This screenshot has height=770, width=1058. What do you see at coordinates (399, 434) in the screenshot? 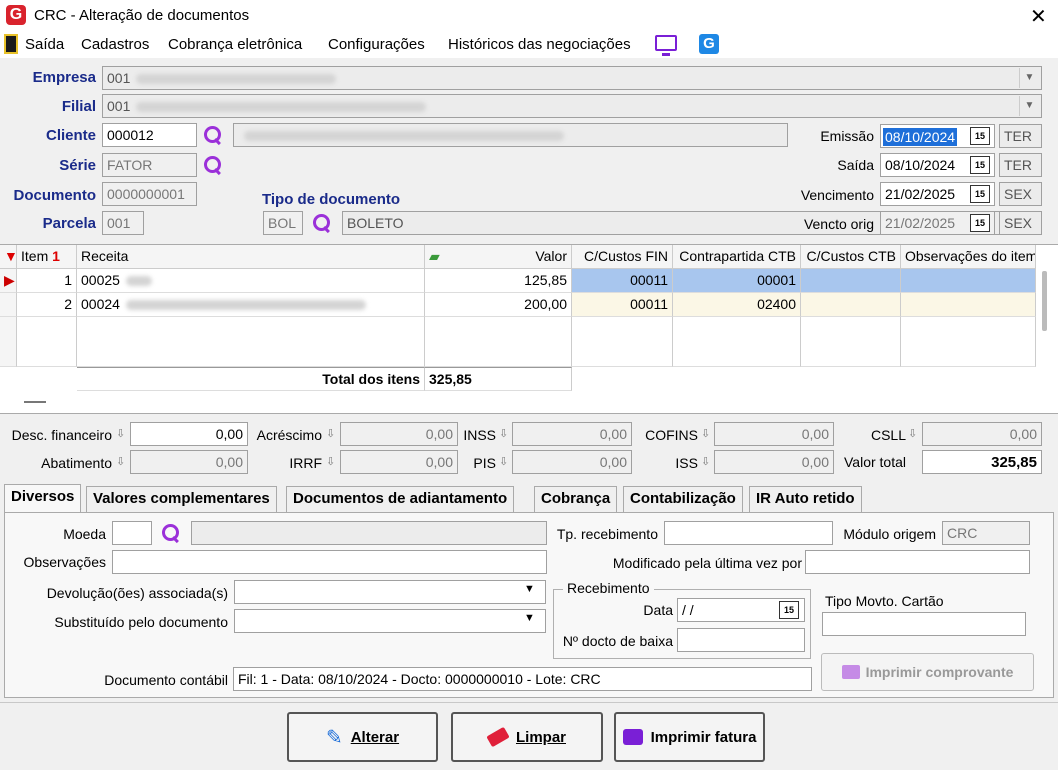
I see `acrescimo-field: 0,00` at bounding box center [399, 434].